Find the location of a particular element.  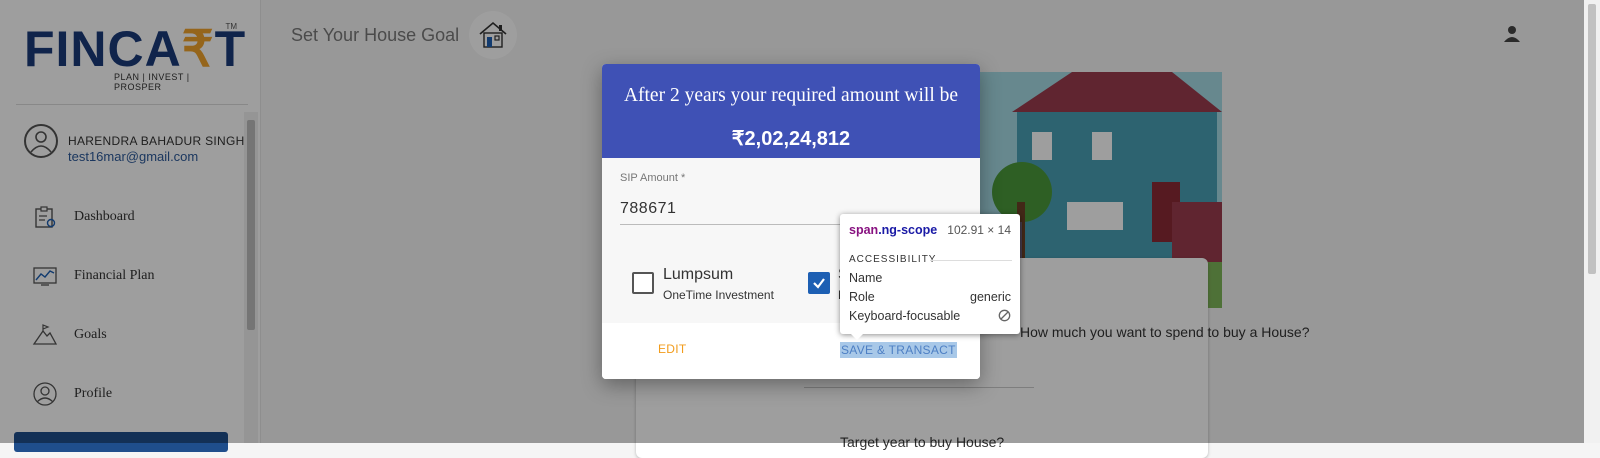

sip-checkbox is located at coordinates (819, 283).